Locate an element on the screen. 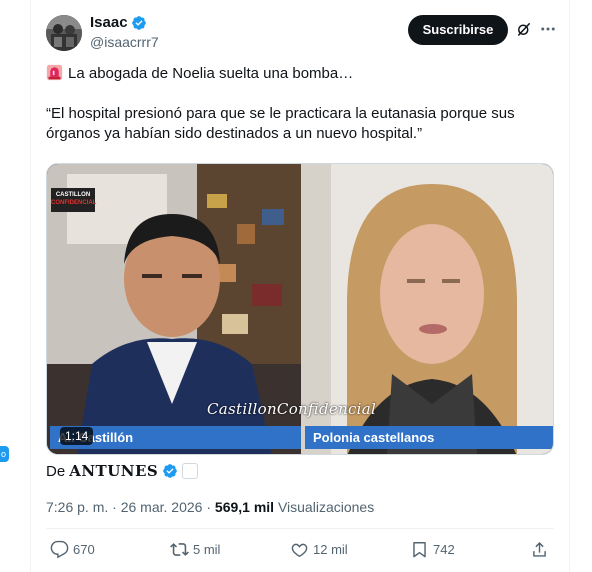 The width and height of the screenshot is (592, 572). display-name: Isaac is located at coordinates (118, 22).